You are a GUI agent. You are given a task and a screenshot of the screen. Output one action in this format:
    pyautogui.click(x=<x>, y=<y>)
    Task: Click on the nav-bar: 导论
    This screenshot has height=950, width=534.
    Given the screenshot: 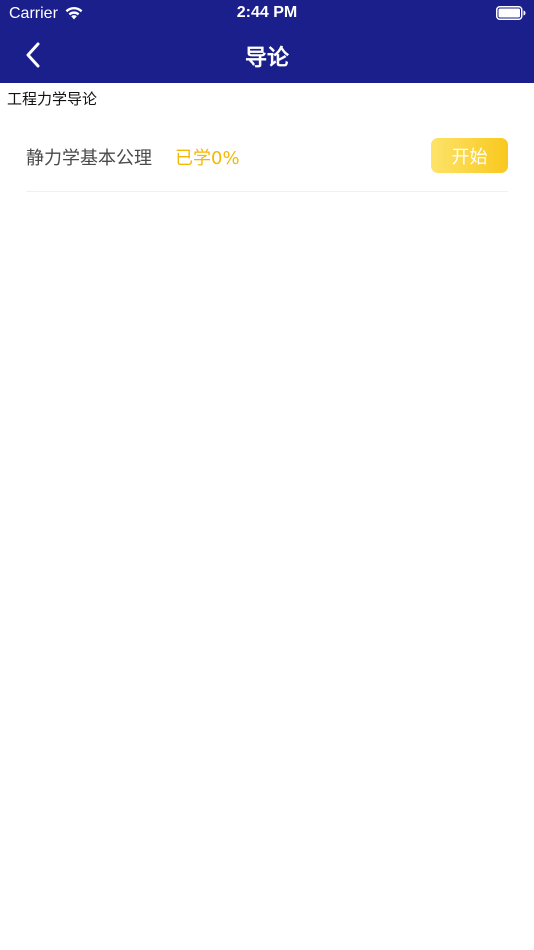 What is the action you would take?
    pyautogui.click(x=267, y=55)
    